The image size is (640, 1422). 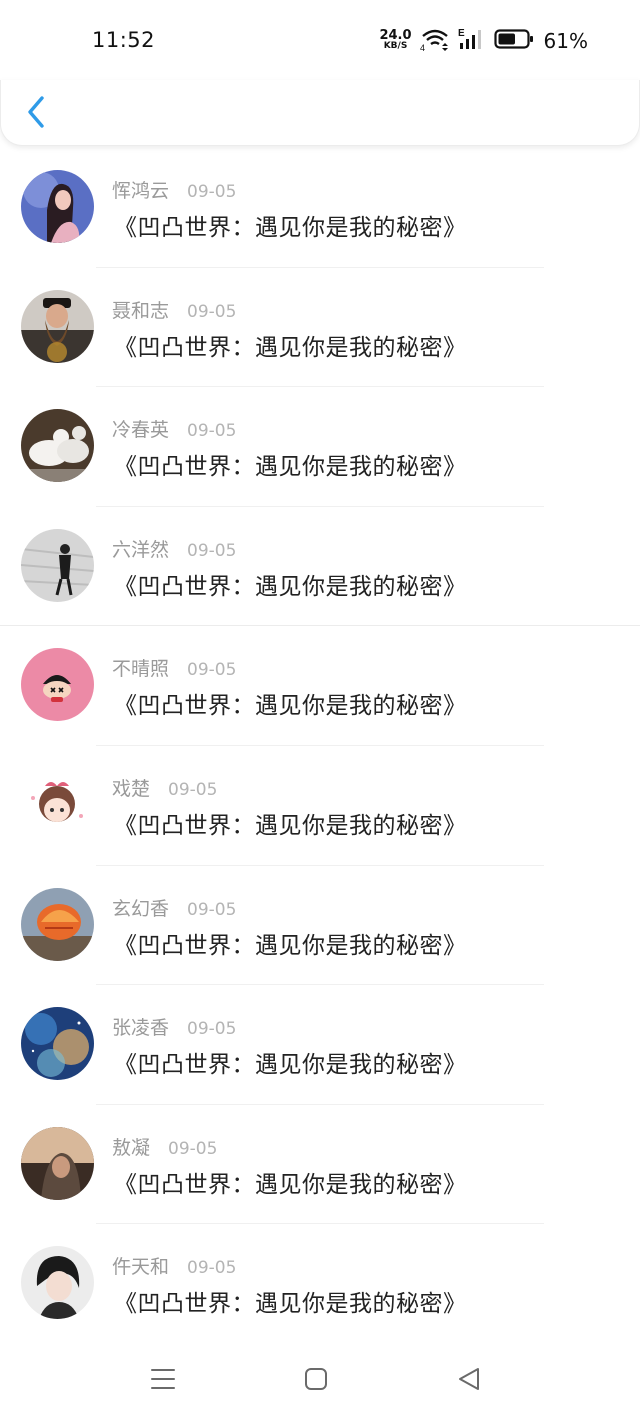 I want to click on chevron-left-icon, so click(x=37, y=115).